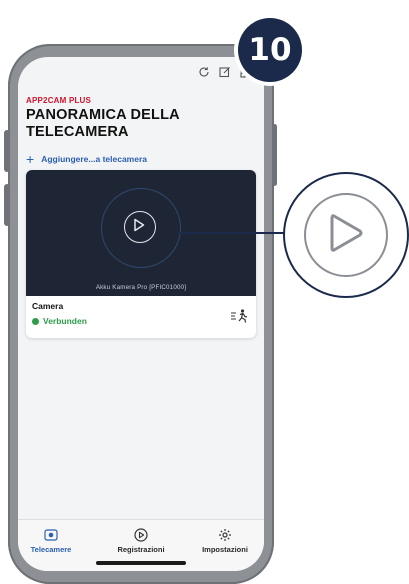 This screenshot has width=409, height=584. I want to click on callout-zoom, so click(346, 235).